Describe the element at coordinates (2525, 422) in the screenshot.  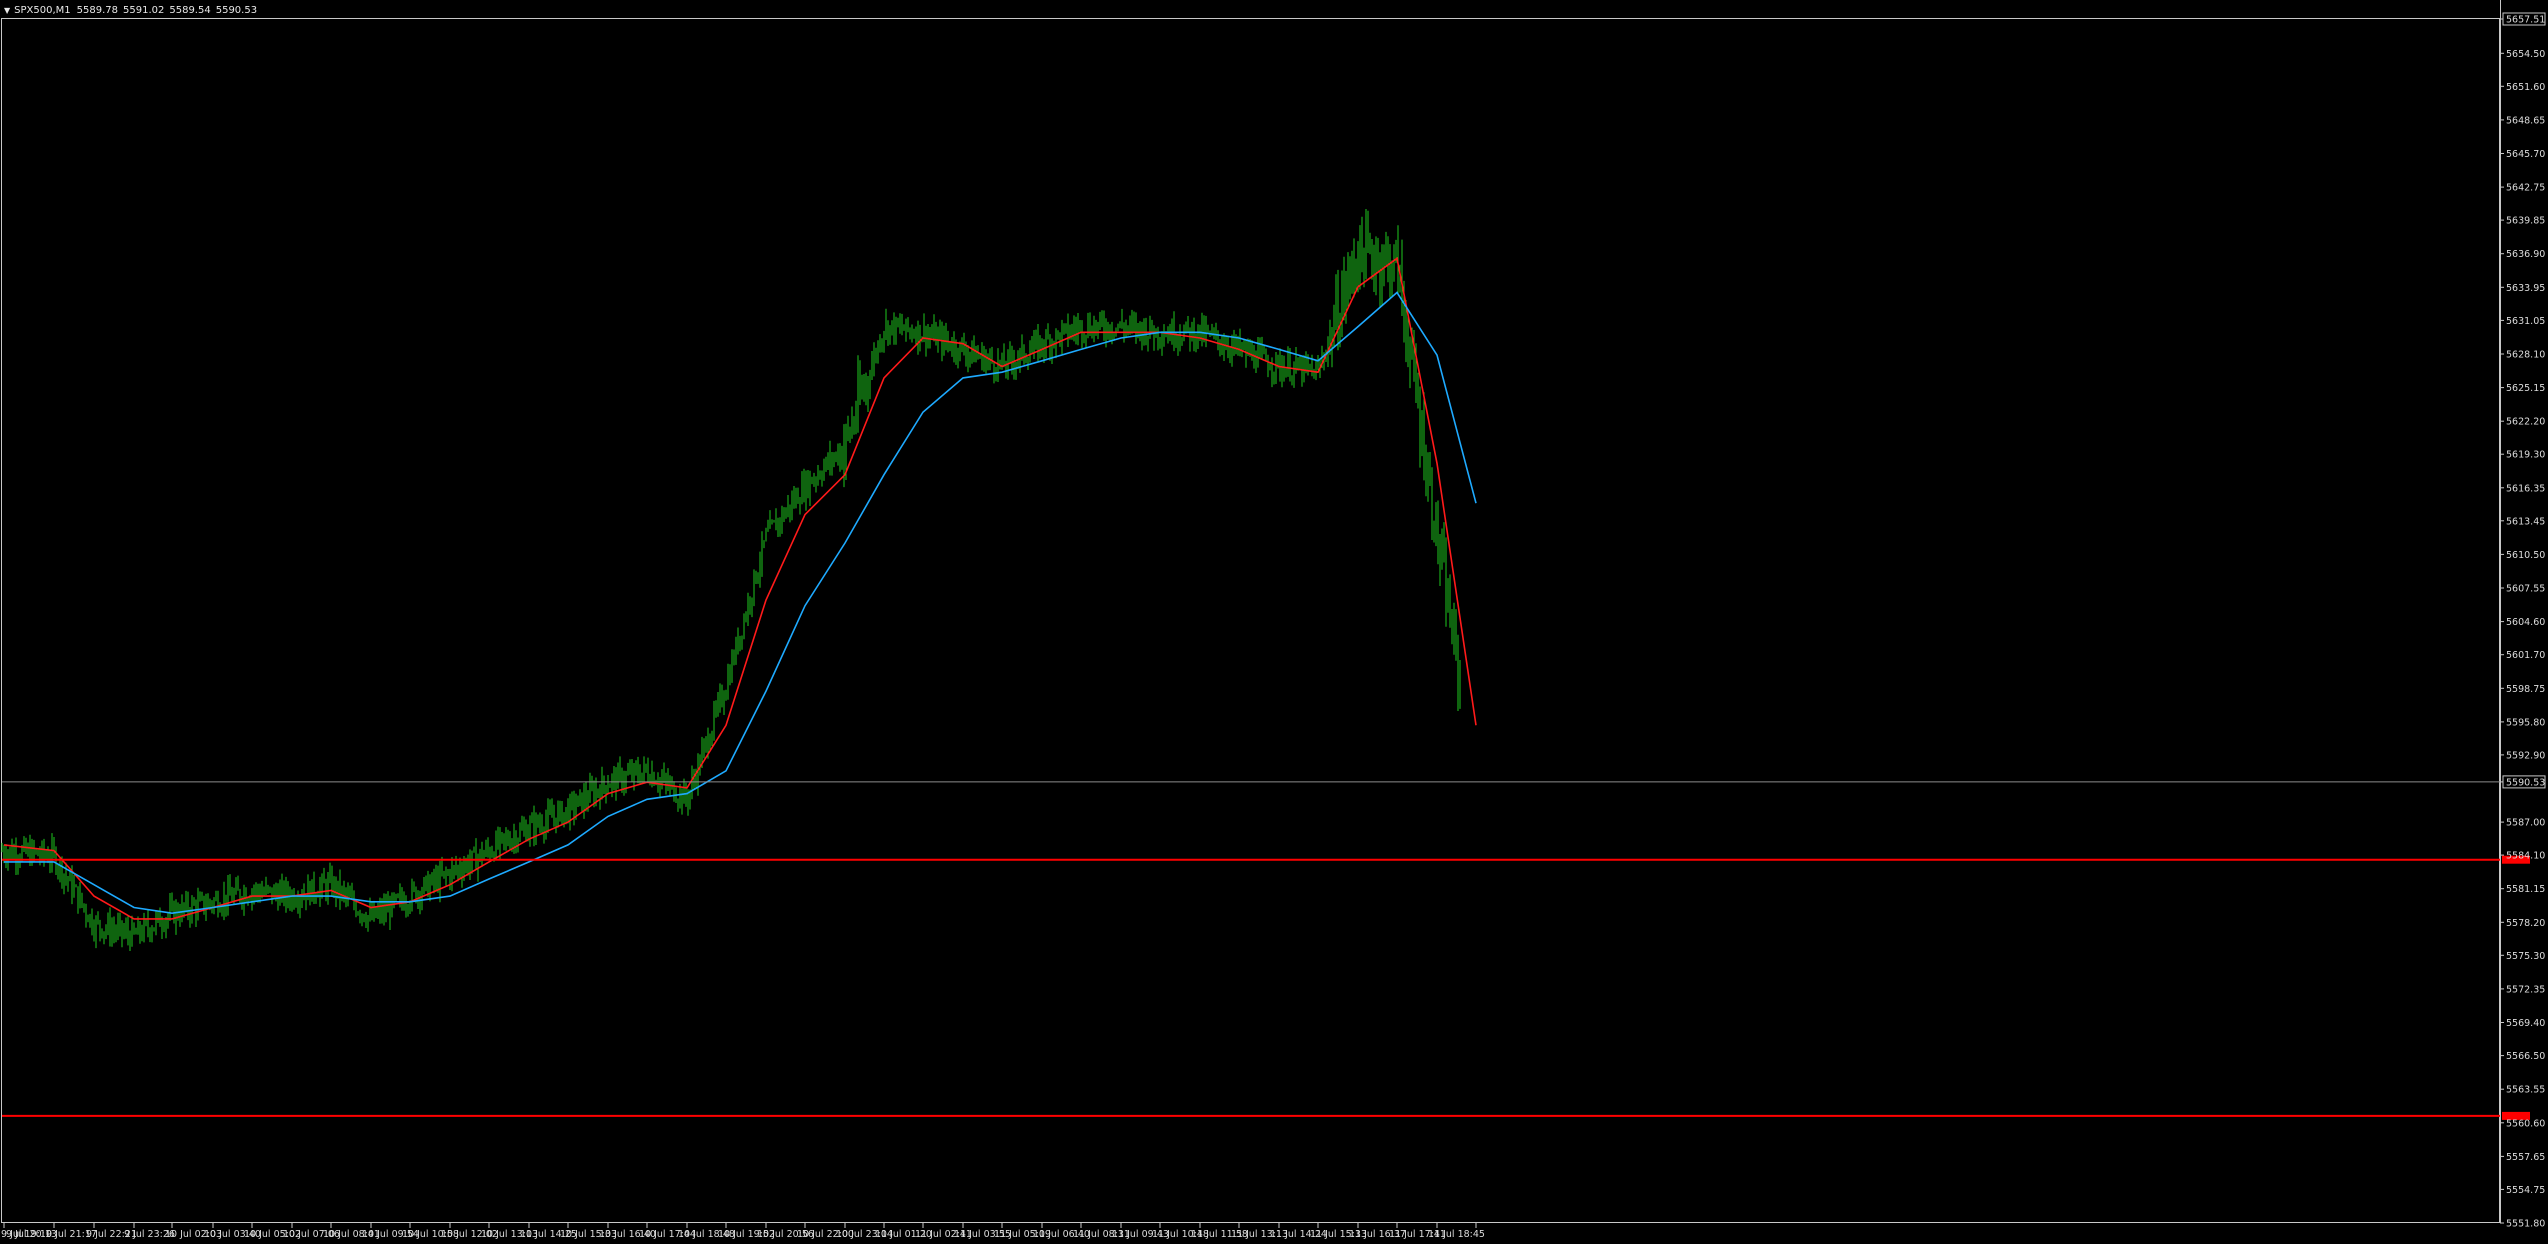
I see `price-tick-label: 5622.20` at that location.